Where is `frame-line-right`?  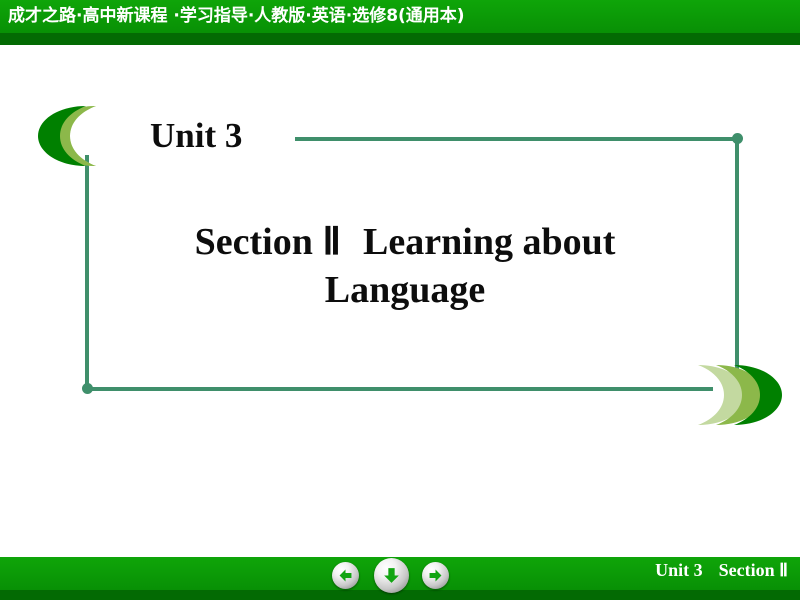
frame-line-right is located at coordinates (737, 262).